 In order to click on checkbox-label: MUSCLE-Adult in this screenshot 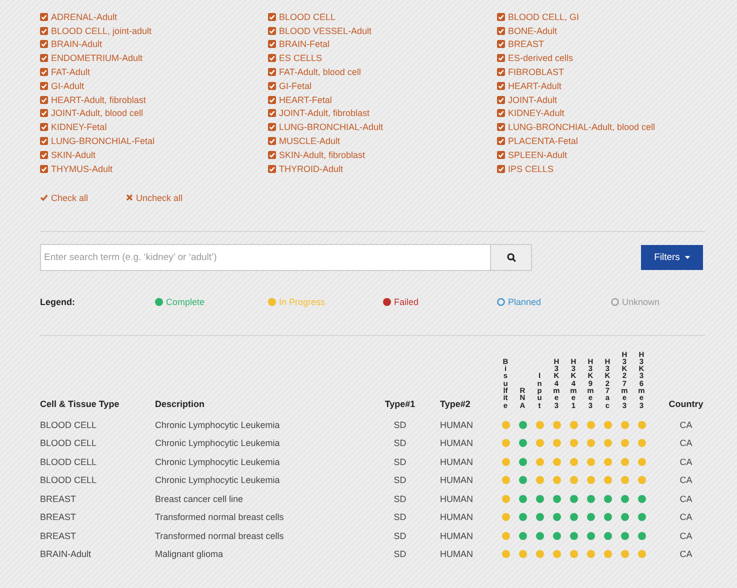, I will do `click(309, 141)`.